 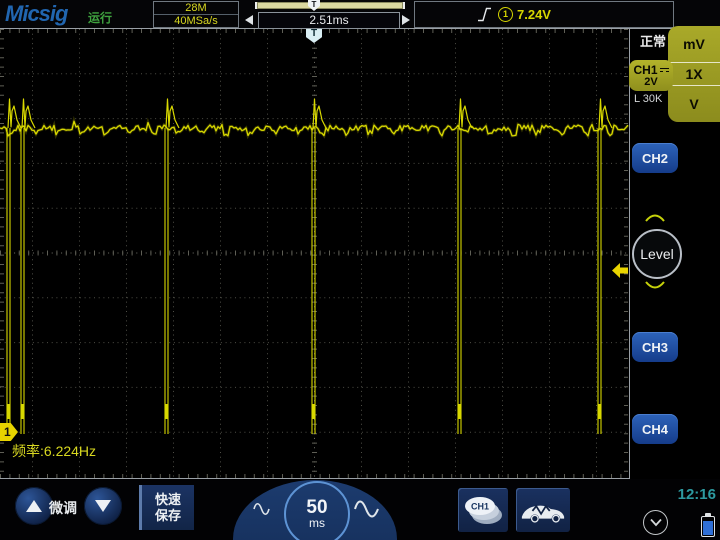 I want to click on probe-1x-button: 1X, so click(x=694, y=74).